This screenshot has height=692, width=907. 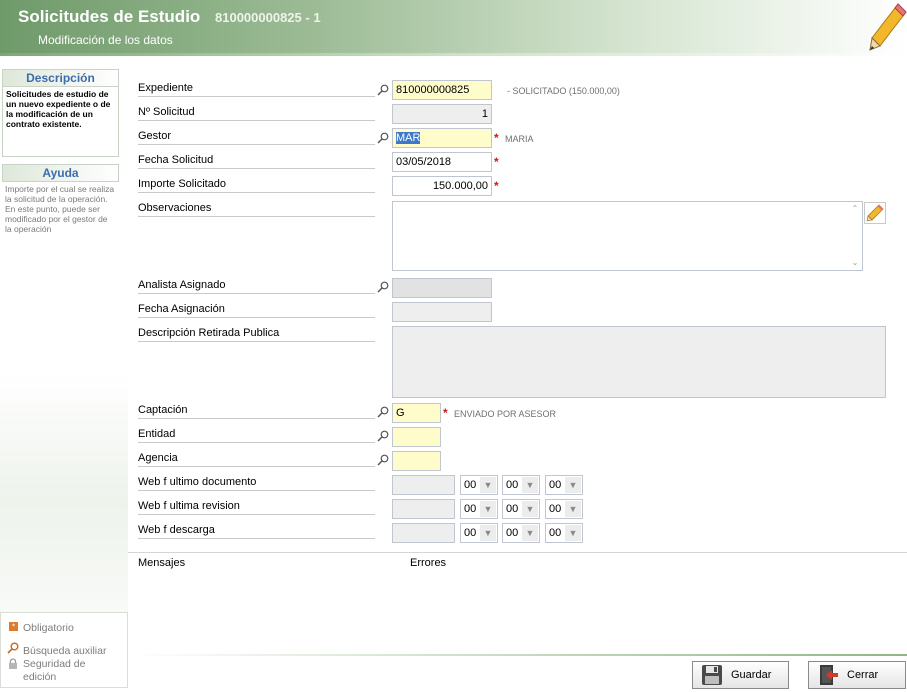 I want to click on page-subtitle: Modificación de los datos, so click(x=105, y=40).